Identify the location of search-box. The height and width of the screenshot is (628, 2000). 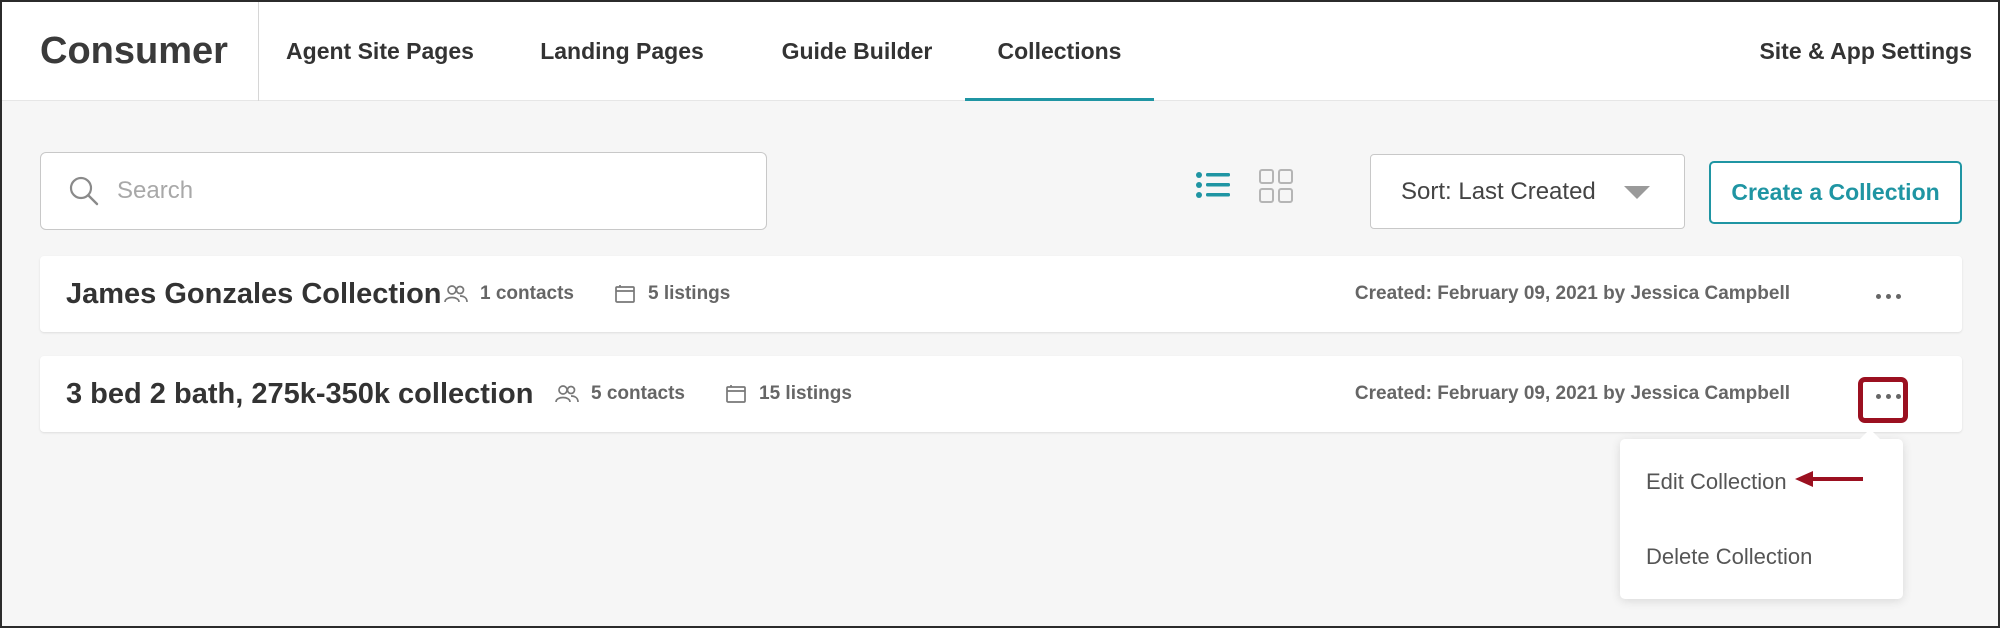
(403, 191).